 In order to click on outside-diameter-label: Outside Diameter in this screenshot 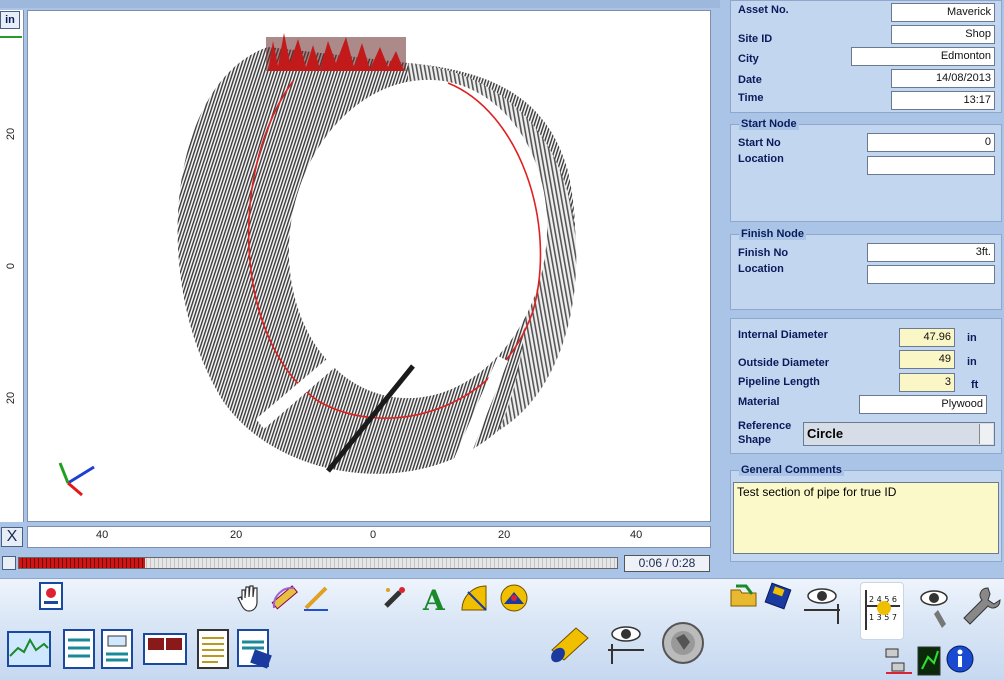, I will do `click(784, 363)`.